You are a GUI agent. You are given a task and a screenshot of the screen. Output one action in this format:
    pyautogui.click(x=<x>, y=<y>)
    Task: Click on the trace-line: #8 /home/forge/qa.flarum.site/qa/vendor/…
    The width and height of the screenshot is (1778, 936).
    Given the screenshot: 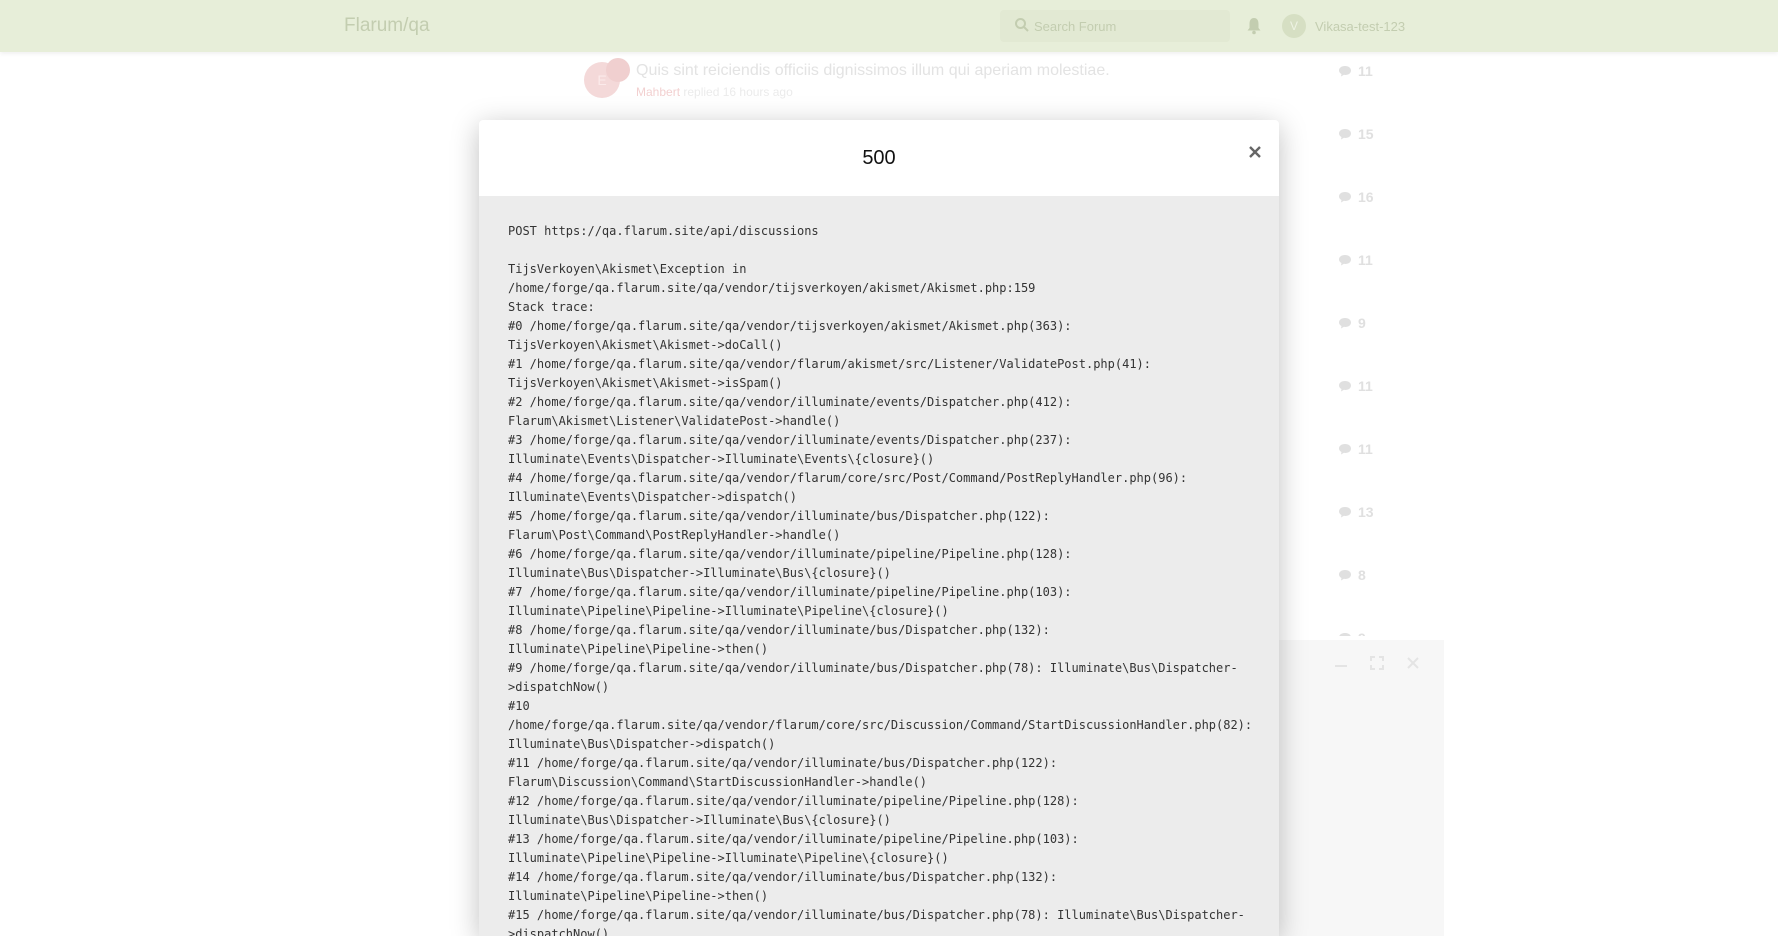 What is the action you would take?
    pyautogui.click(x=779, y=630)
    